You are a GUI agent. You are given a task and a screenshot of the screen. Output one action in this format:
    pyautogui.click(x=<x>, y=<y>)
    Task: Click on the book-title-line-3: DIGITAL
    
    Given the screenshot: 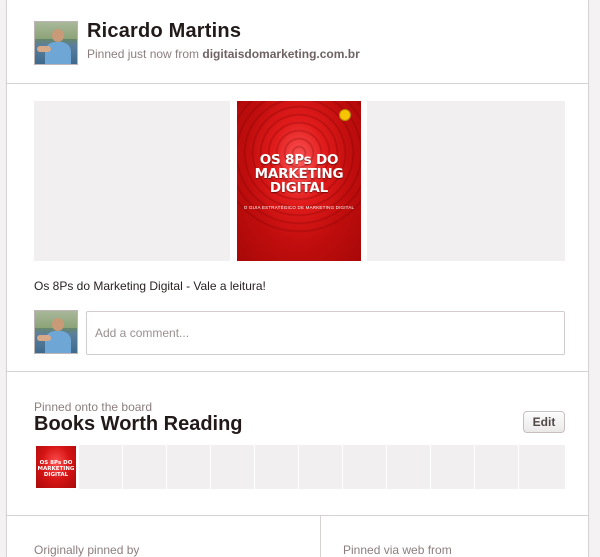 What is the action you would take?
    pyautogui.click(x=299, y=188)
    